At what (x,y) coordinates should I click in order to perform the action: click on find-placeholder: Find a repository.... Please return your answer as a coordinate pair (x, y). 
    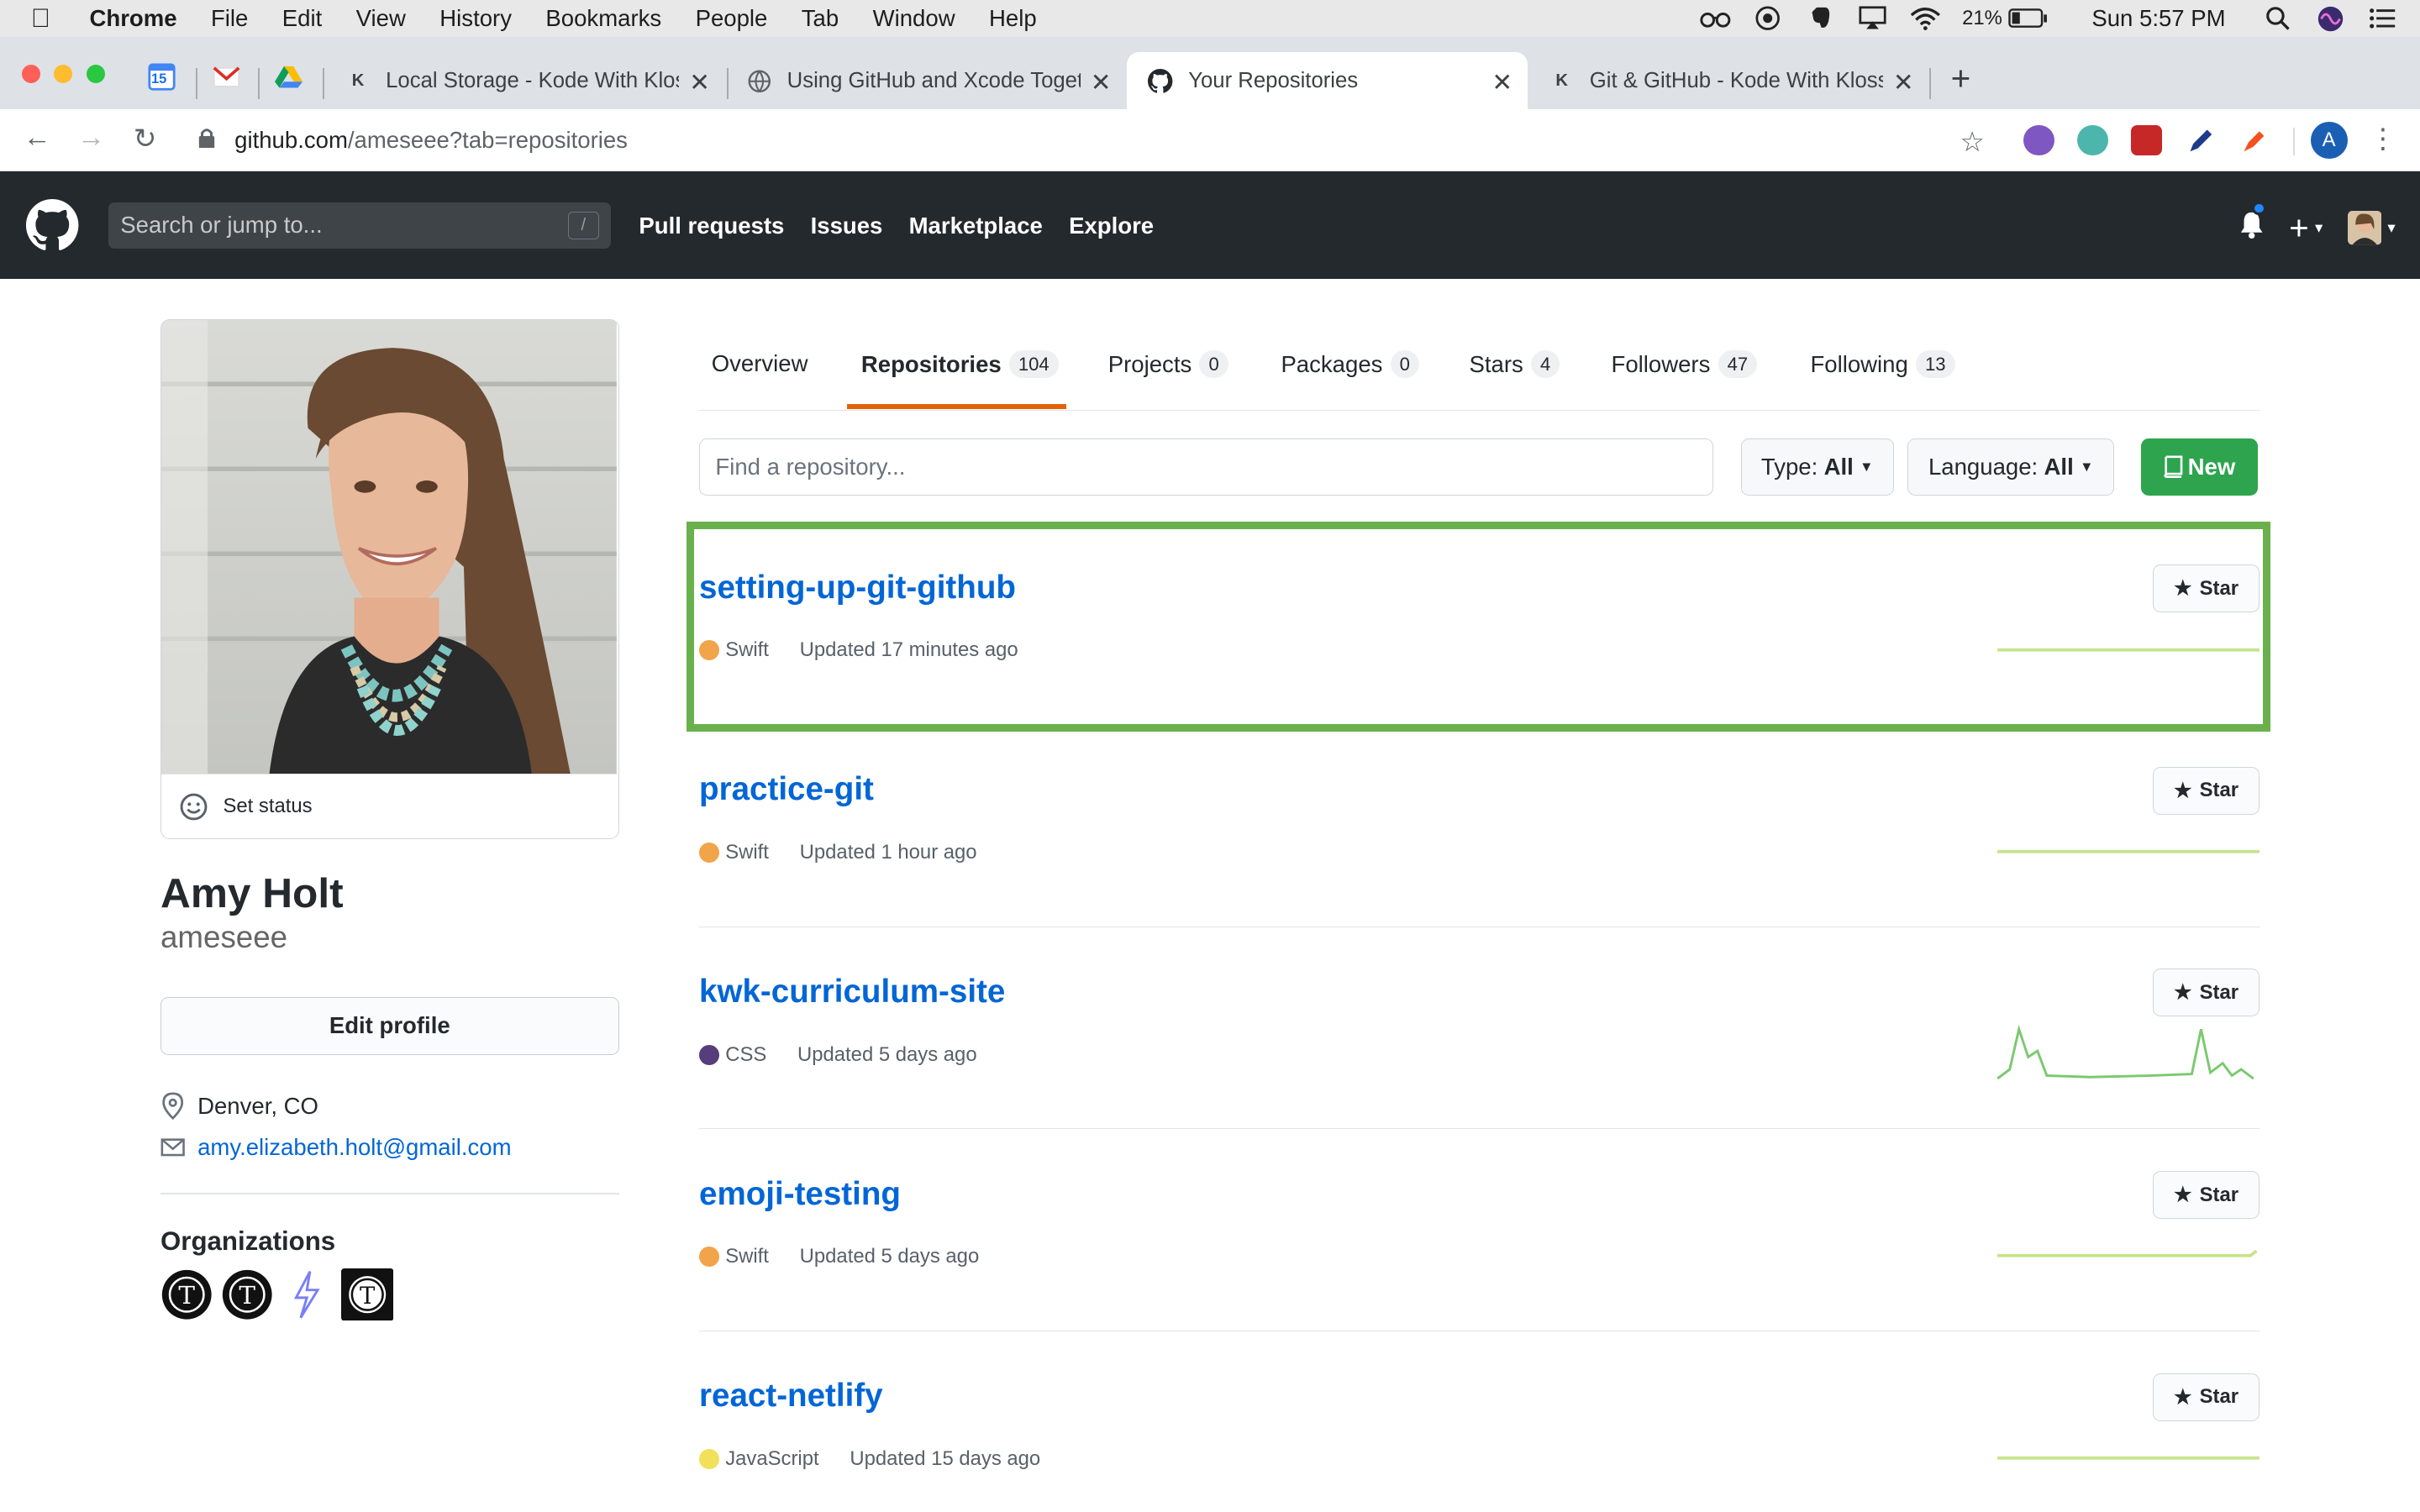
    Looking at the image, I should click on (810, 466).